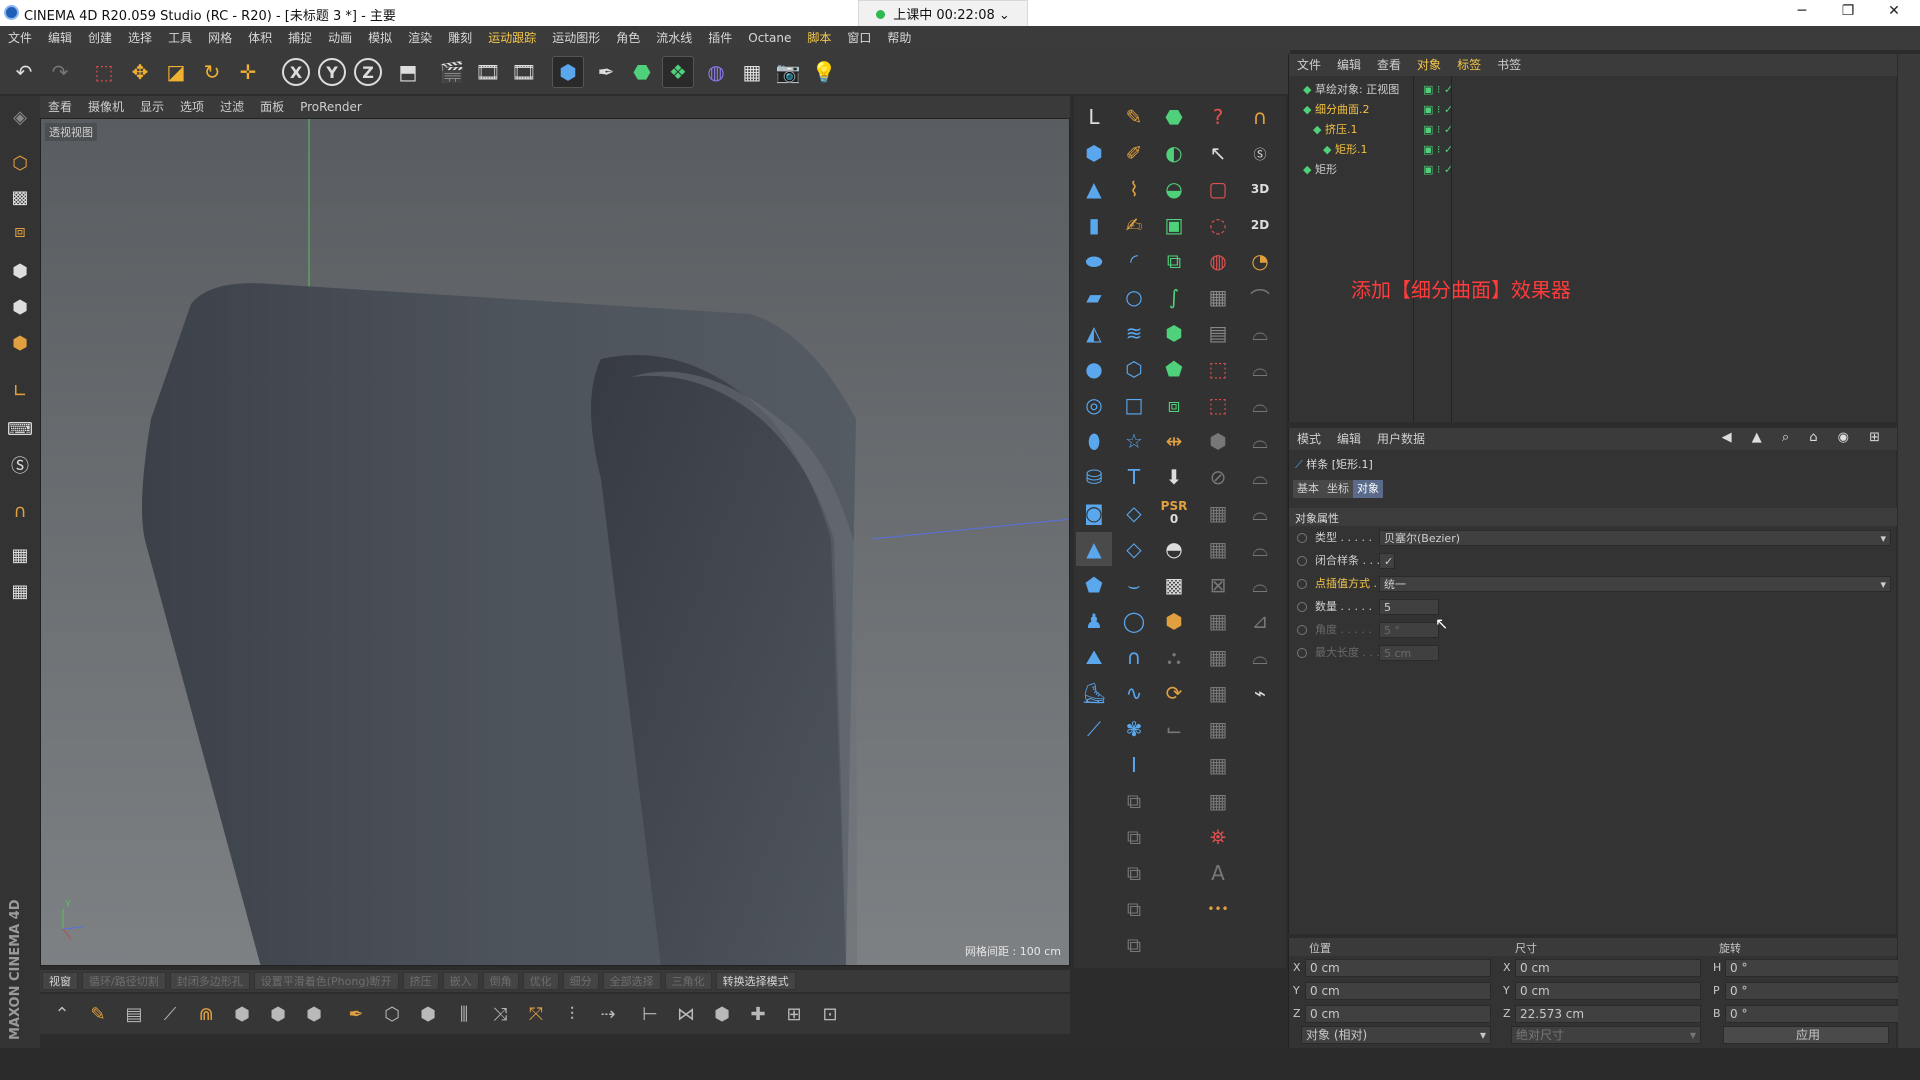 The image size is (1920, 1080). What do you see at coordinates (1134, 513) in the screenshot?
I see `vectorizer-icon: ◇` at bounding box center [1134, 513].